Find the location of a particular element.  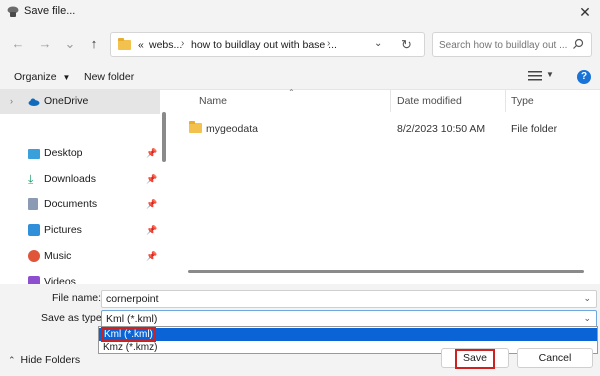

sidebar-item-label: Music is located at coordinates (58, 256).